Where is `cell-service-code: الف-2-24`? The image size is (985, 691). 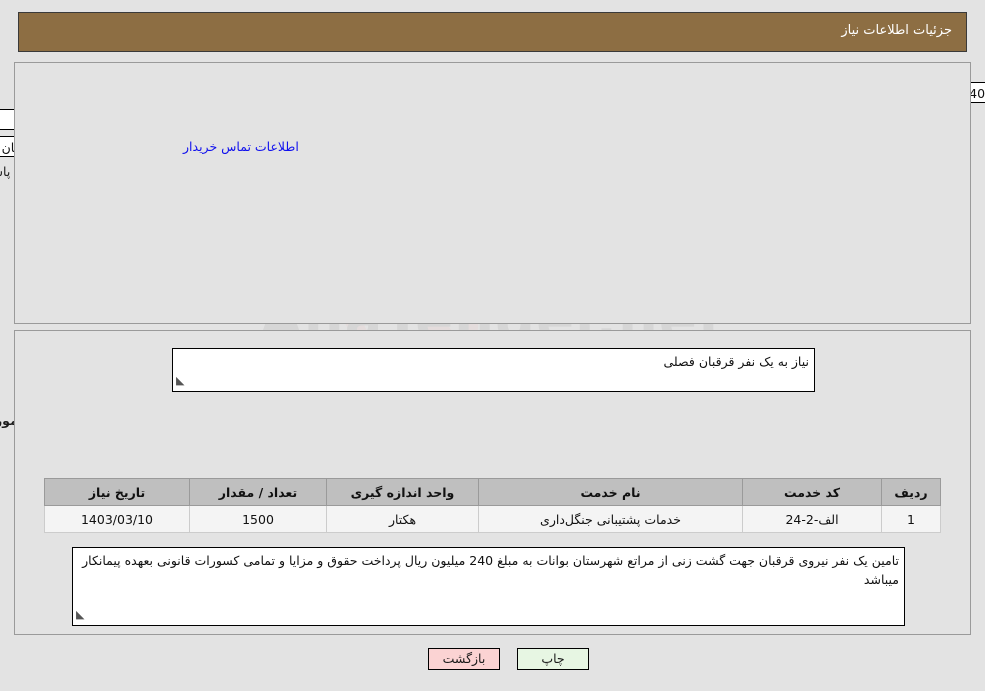
cell-service-code: الف-2-24 is located at coordinates (812, 519).